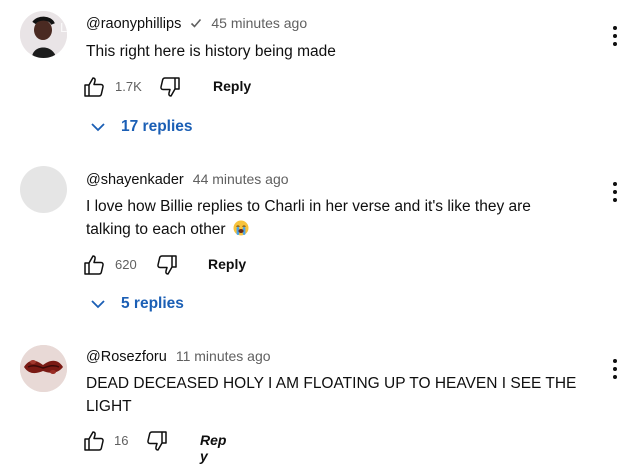 The height and width of the screenshot is (464, 634). Describe the element at coordinates (135, 180) in the screenshot. I see `comment-author: @shayenkader` at that location.